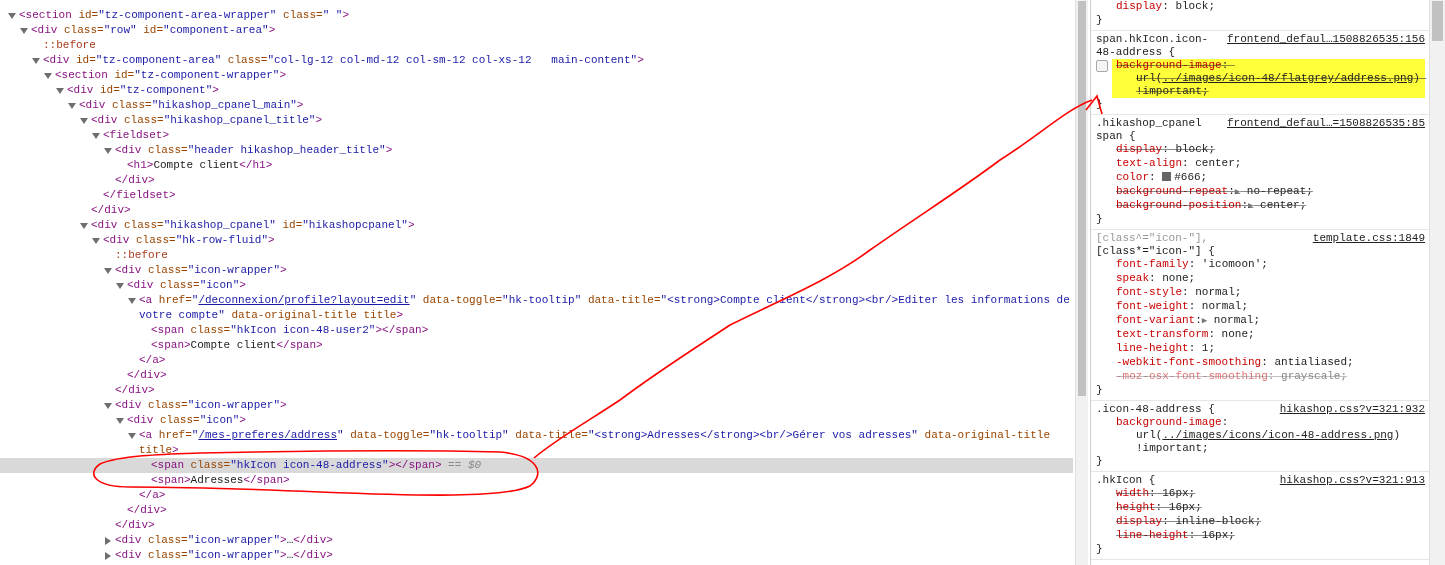 This screenshot has height=565, width=1445. What do you see at coordinates (1268, 348) in the screenshot?
I see `css-property: line-height: 1;` at bounding box center [1268, 348].